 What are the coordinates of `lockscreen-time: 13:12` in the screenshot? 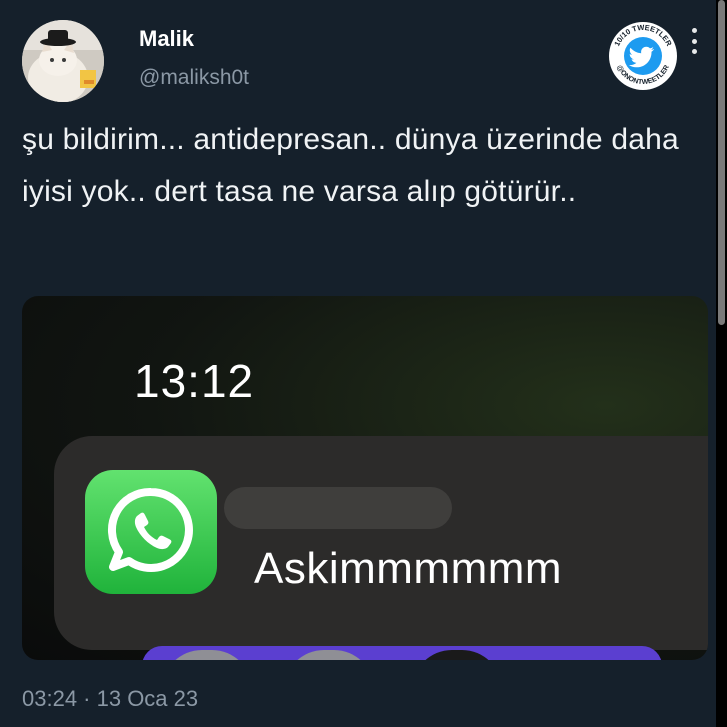 It's located at (194, 381).